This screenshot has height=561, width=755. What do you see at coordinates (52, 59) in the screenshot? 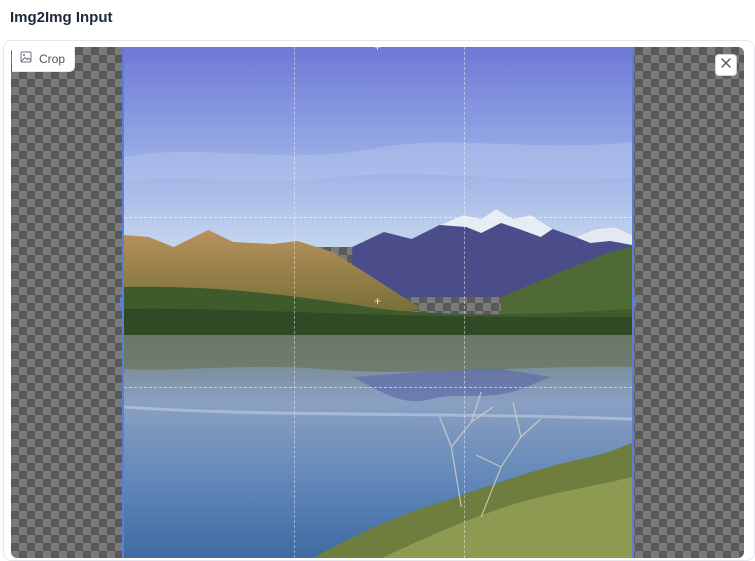
I see `crop-button-label: Crop` at bounding box center [52, 59].